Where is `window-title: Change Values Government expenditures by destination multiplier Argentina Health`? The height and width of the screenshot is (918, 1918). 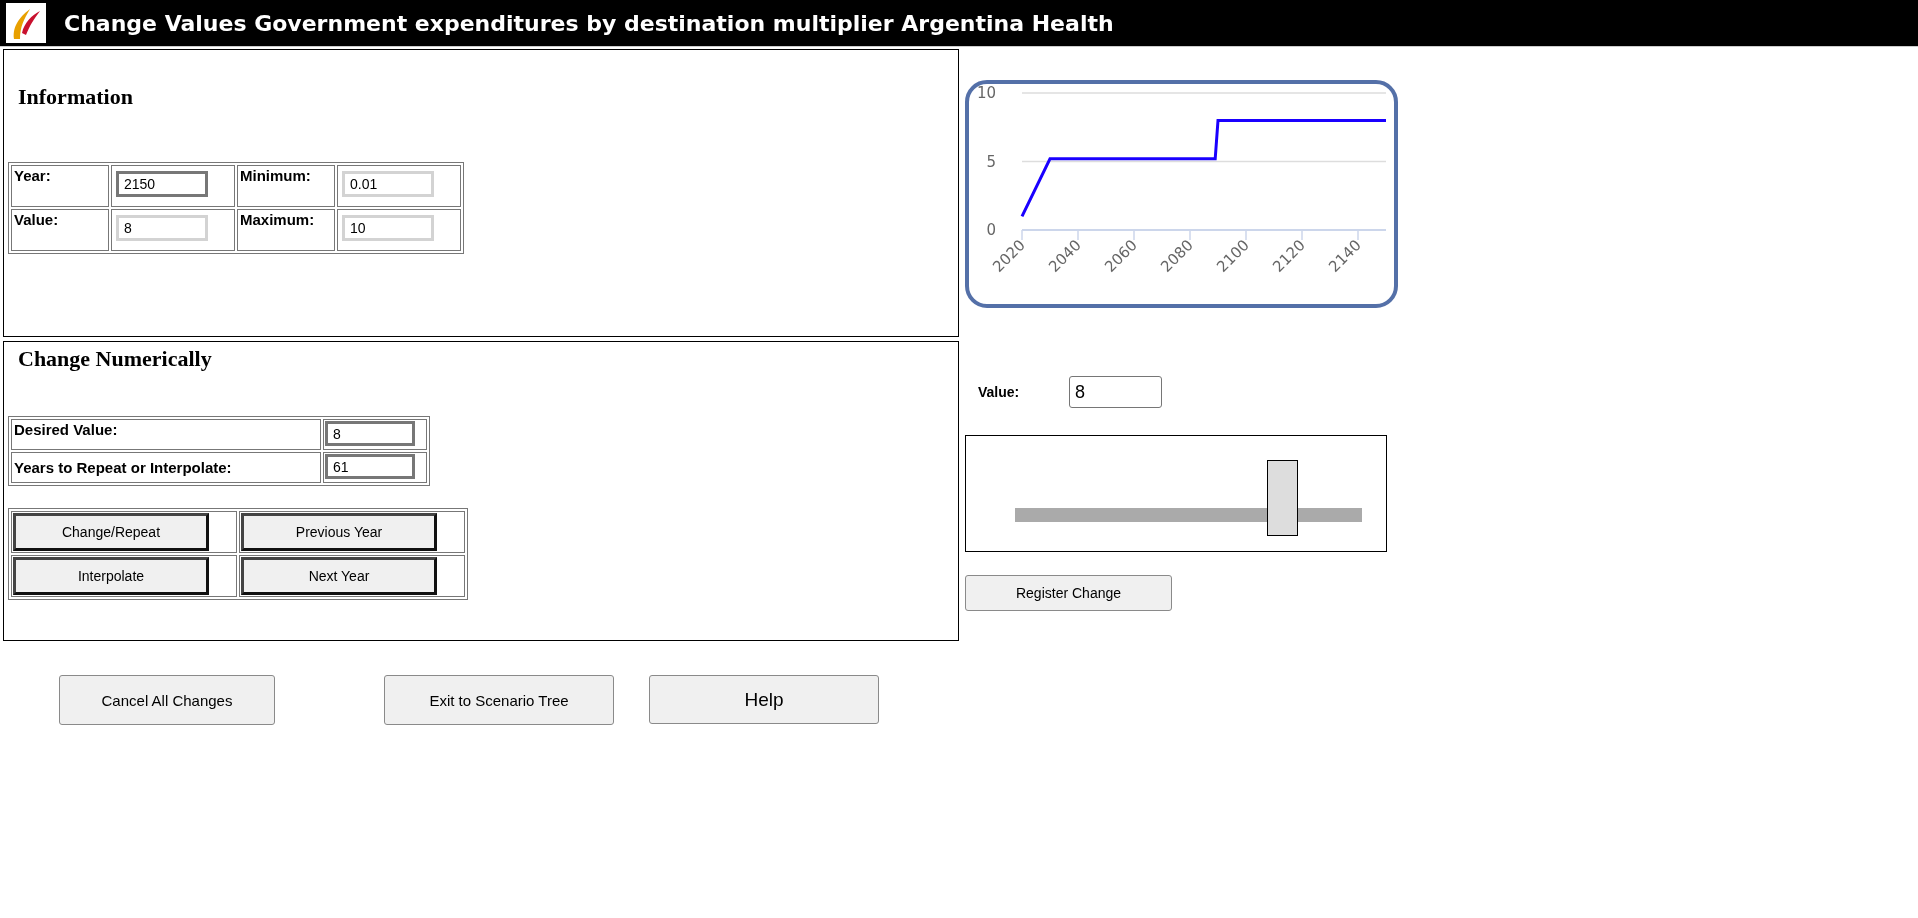 window-title: Change Values Government expenditures by destination multiplier Argentina Health is located at coordinates (589, 23).